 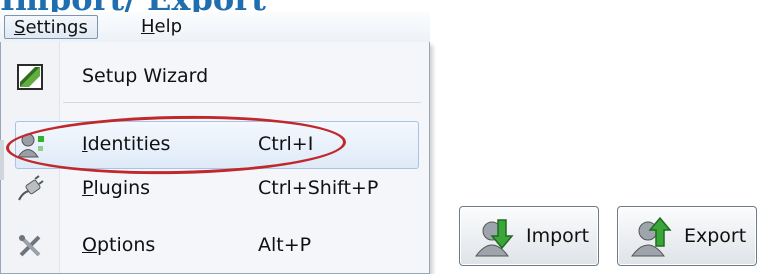 What do you see at coordinates (31, 188) in the screenshot?
I see `plugins-icon` at bounding box center [31, 188].